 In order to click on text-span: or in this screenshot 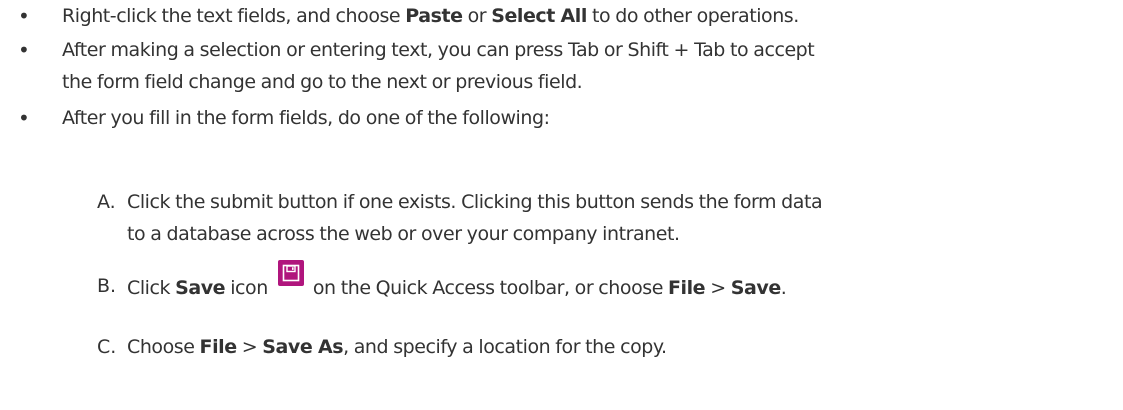, I will do `click(477, 16)`.